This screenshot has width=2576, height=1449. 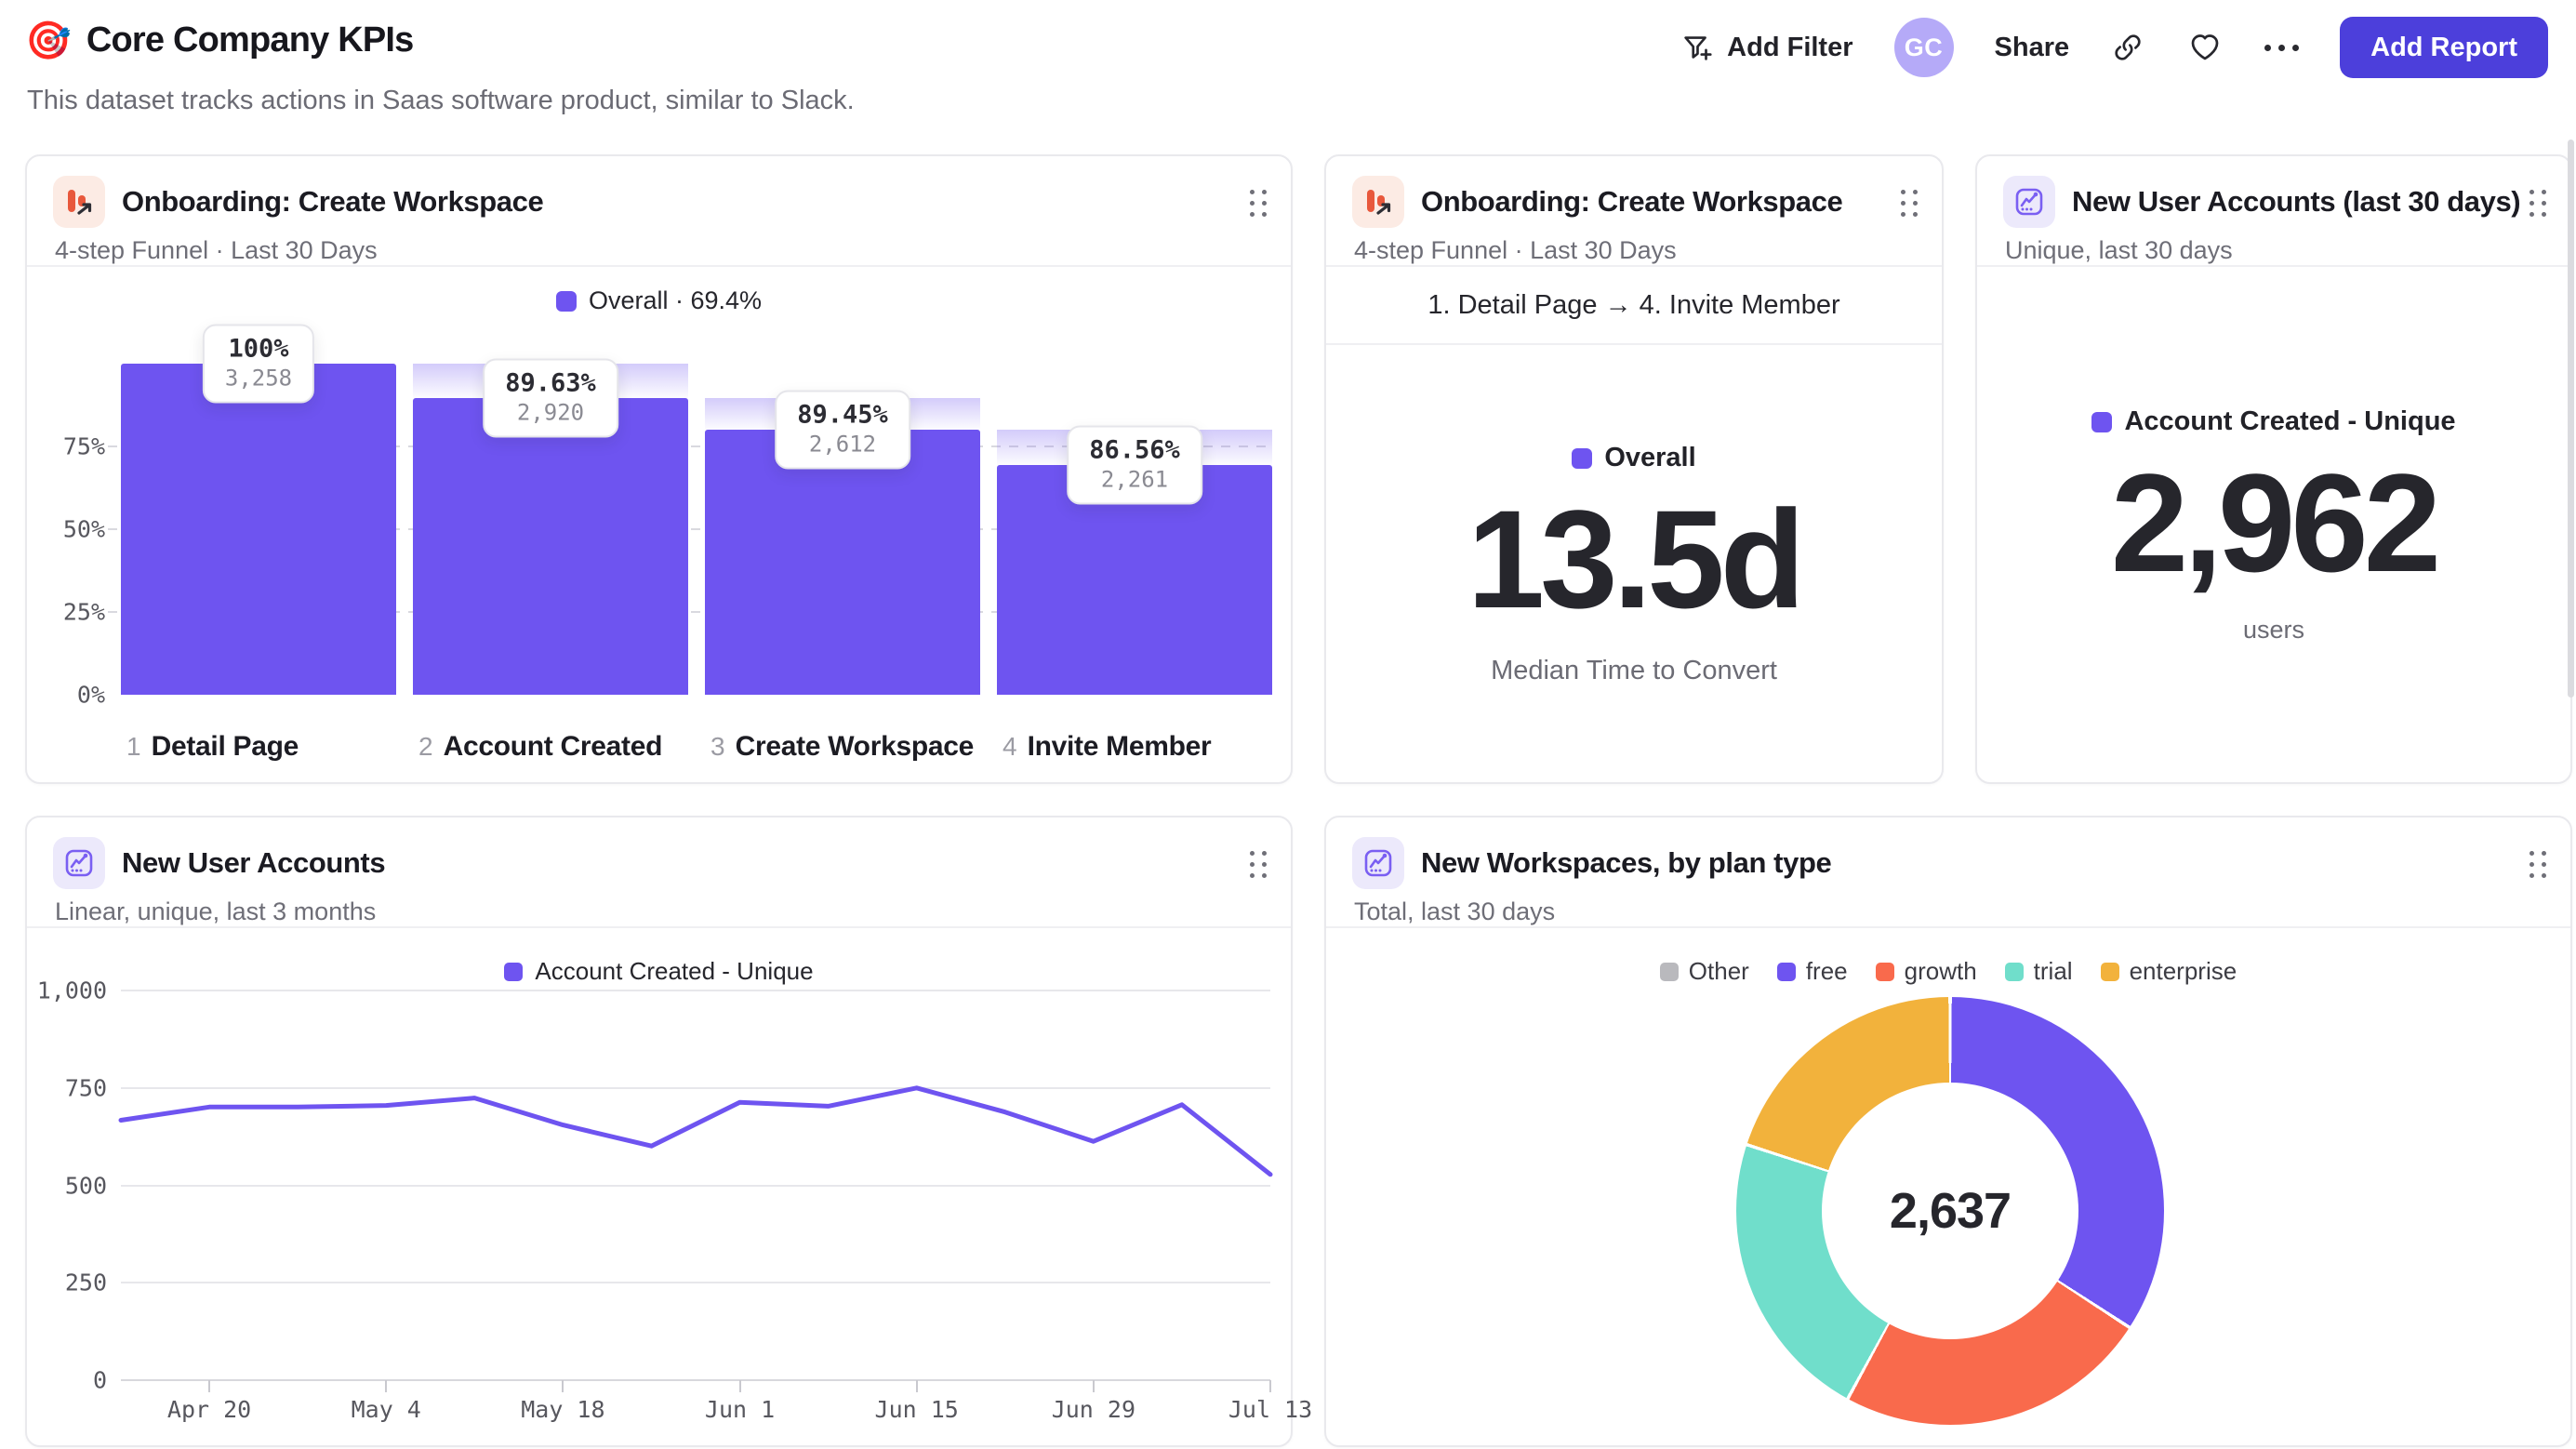 I want to click on tooltip-percent: 89.63%, so click(x=550, y=383).